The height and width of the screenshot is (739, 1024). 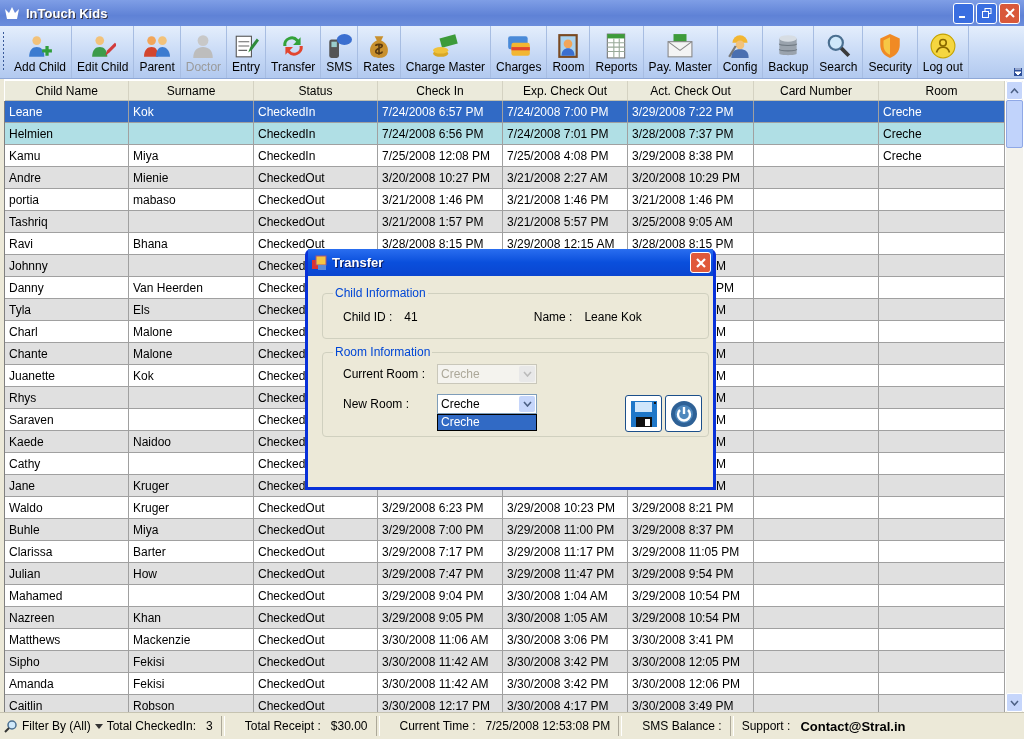 I want to click on column-header: Check In, so click(x=440, y=90).